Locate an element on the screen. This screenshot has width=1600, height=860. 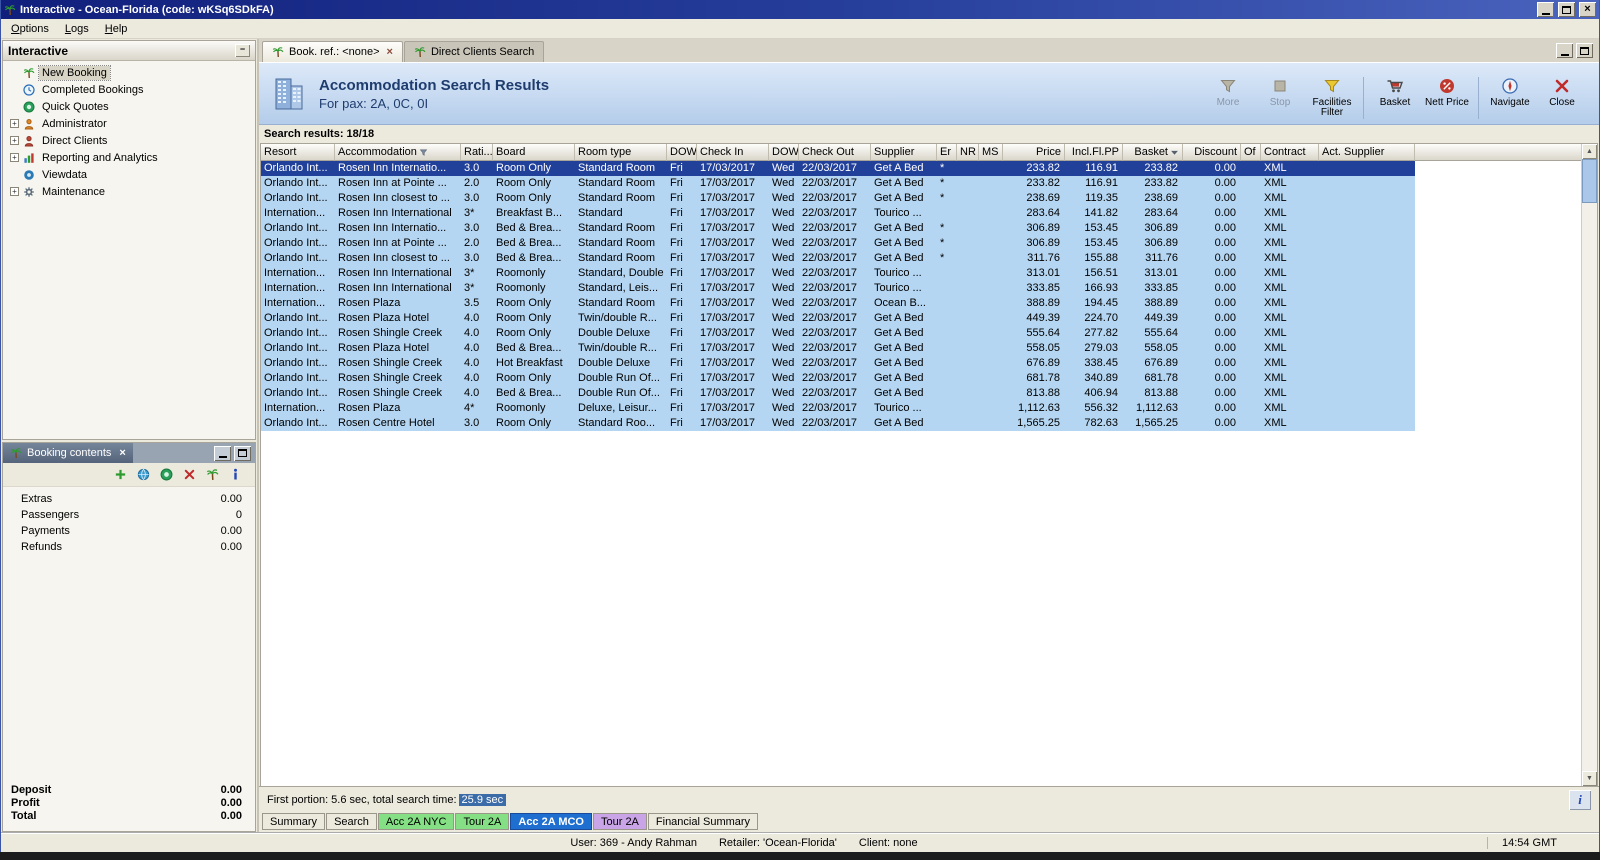
sidebar-item-quick-quotes: Quick Quotes is located at coordinates (129, 106).